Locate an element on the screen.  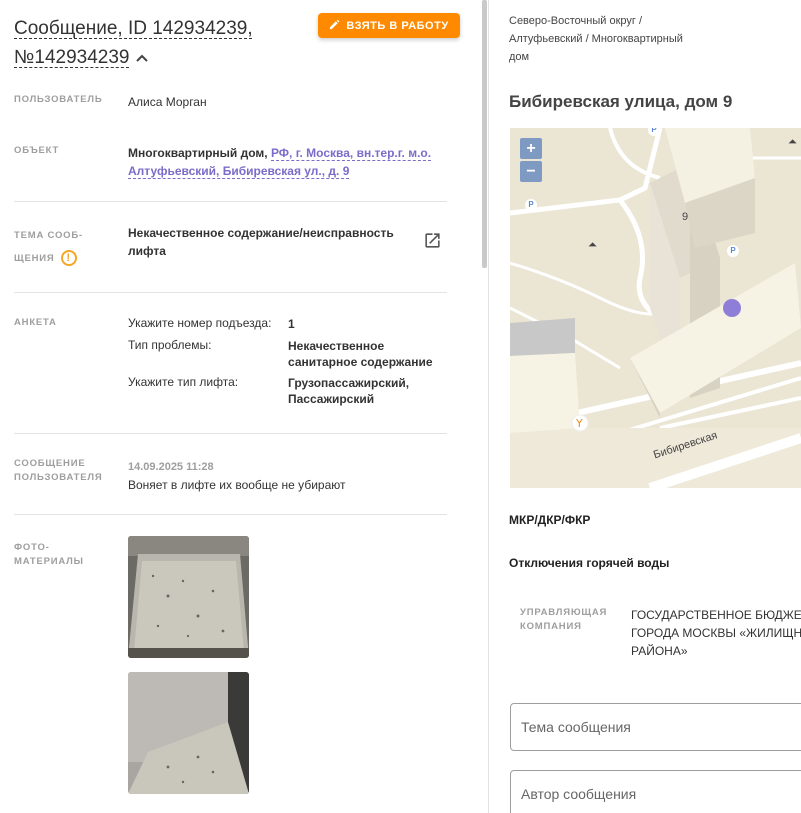
left-scrollbar is located at coordinates (484, 134).